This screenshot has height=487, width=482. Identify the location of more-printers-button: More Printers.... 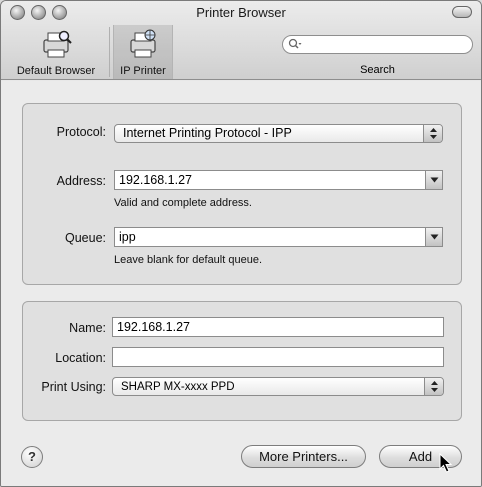
(303, 456).